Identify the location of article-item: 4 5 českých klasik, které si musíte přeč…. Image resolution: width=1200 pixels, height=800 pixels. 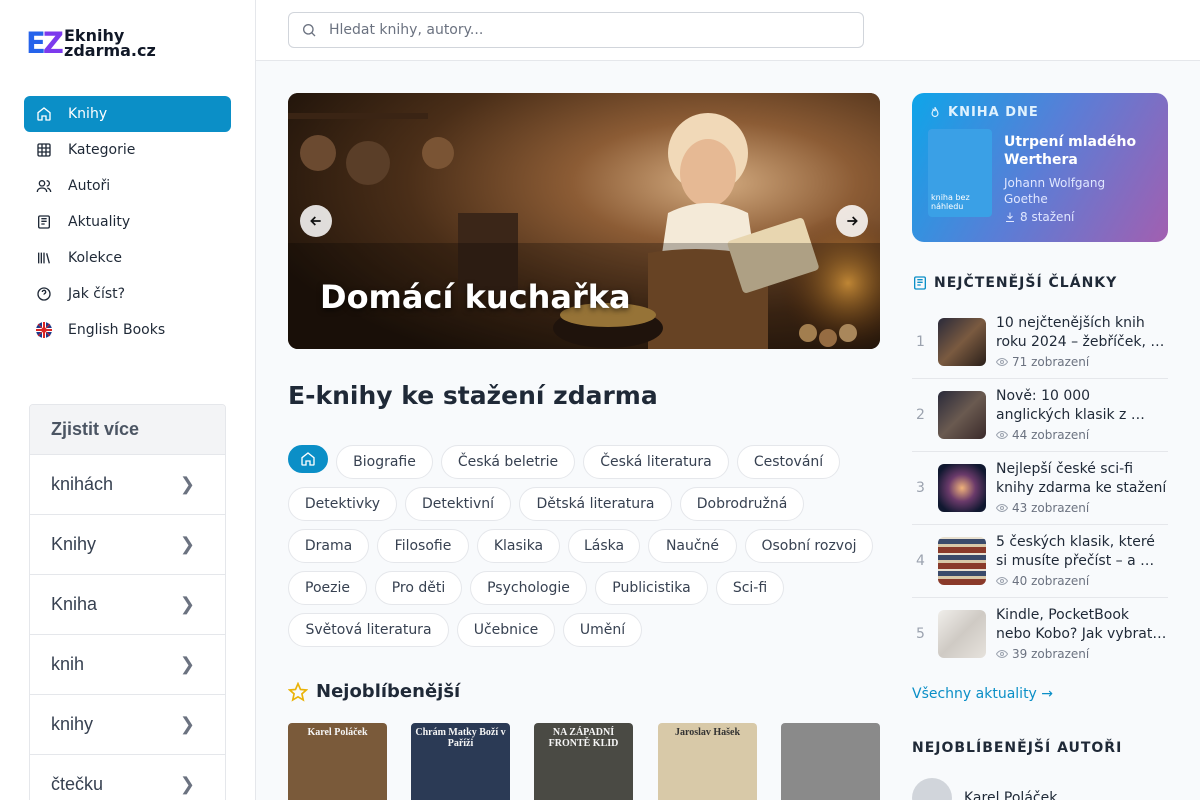
(1040, 561).